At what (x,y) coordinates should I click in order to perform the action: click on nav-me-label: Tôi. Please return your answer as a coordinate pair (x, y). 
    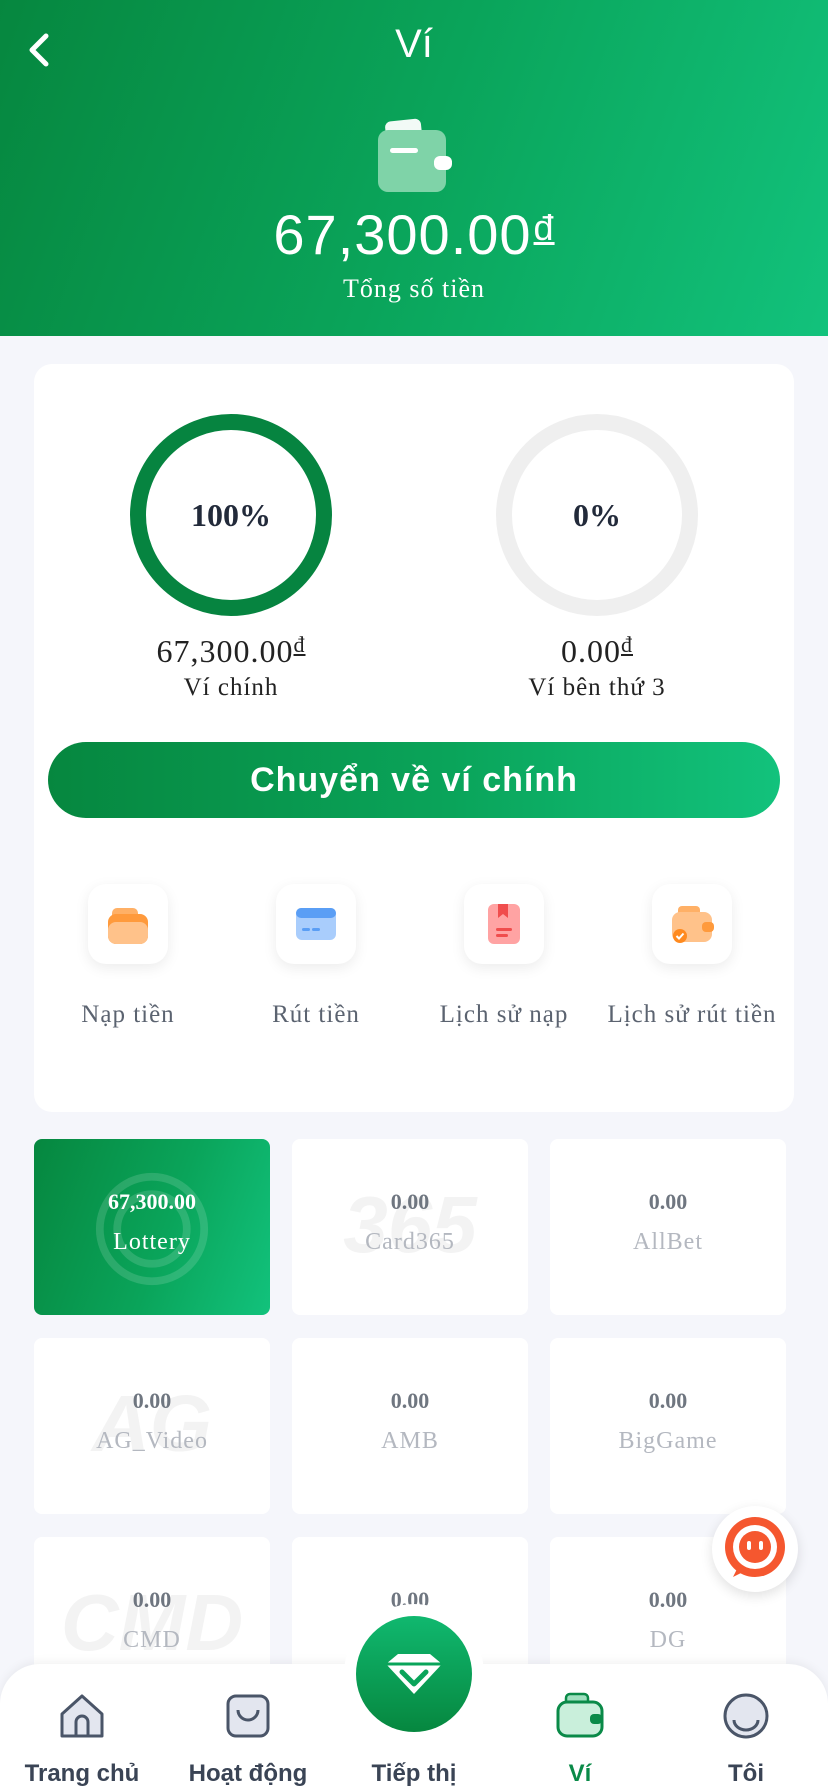
    Looking at the image, I should click on (746, 1773).